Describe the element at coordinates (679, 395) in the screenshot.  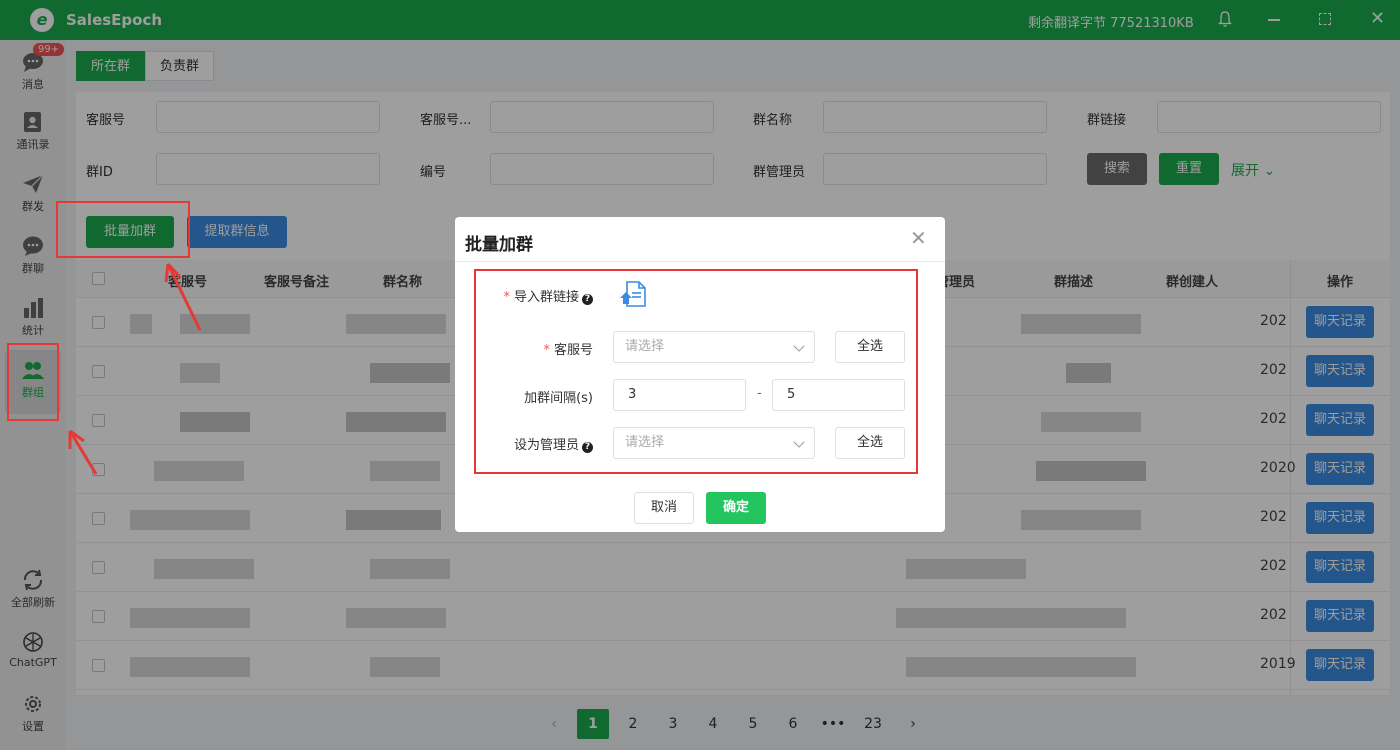
I see `interval-min-input: 3` at that location.